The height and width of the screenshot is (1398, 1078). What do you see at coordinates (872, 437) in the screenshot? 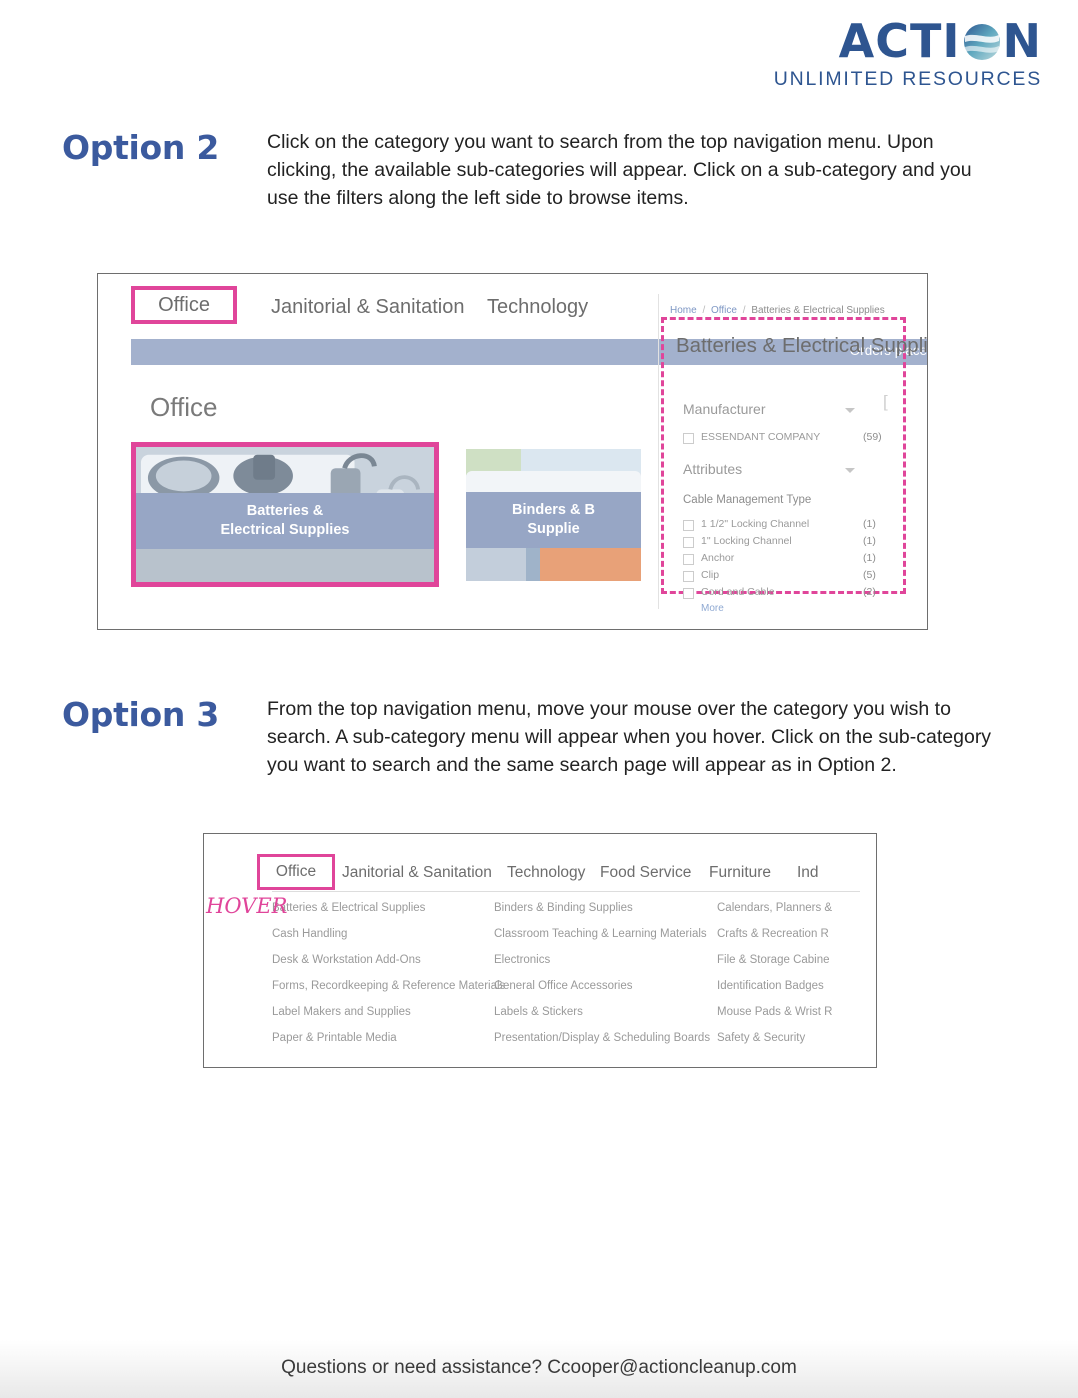
I see `filter-option-count: (59)` at bounding box center [872, 437].